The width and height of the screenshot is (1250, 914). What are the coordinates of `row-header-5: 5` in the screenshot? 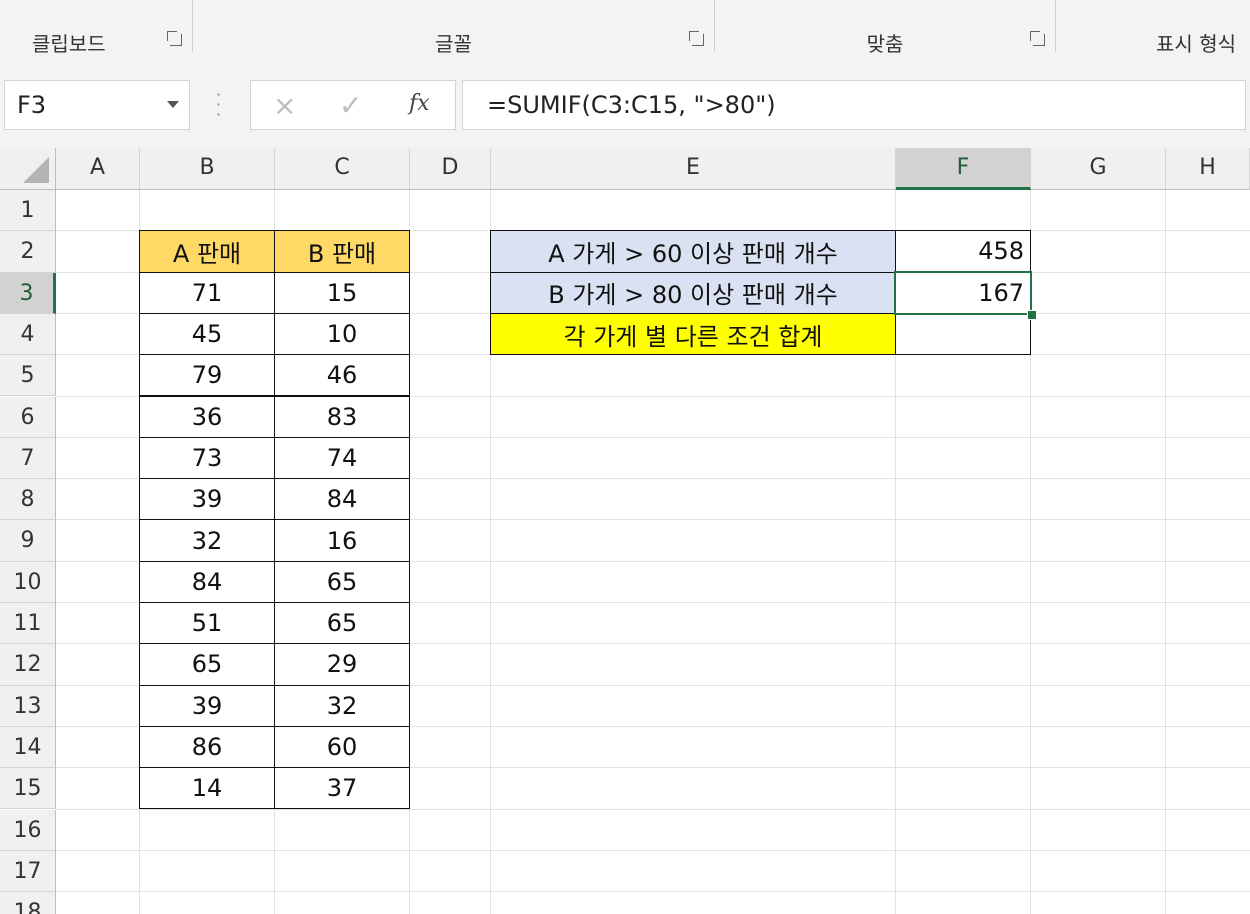 It's located at (28, 376).